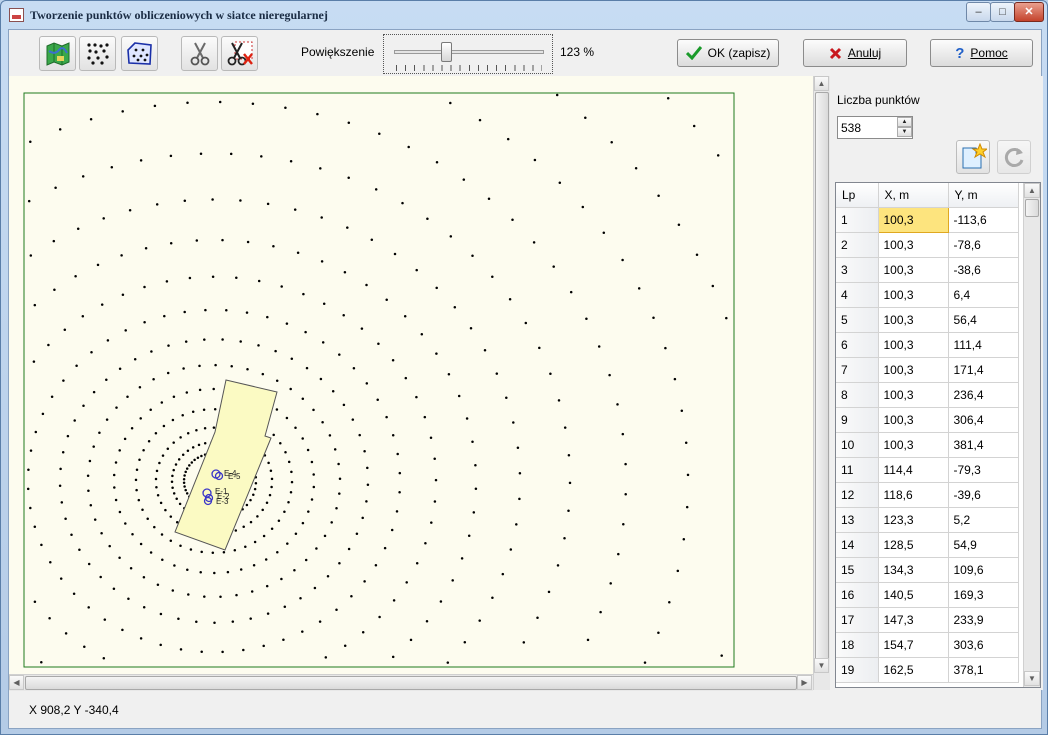 Image resolution: width=1048 pixels, height=735 pixels. What do you see at coordinates (857, 220) in the screenshot?
I see `cell-lp: 1` at bounding box center [857, 220].